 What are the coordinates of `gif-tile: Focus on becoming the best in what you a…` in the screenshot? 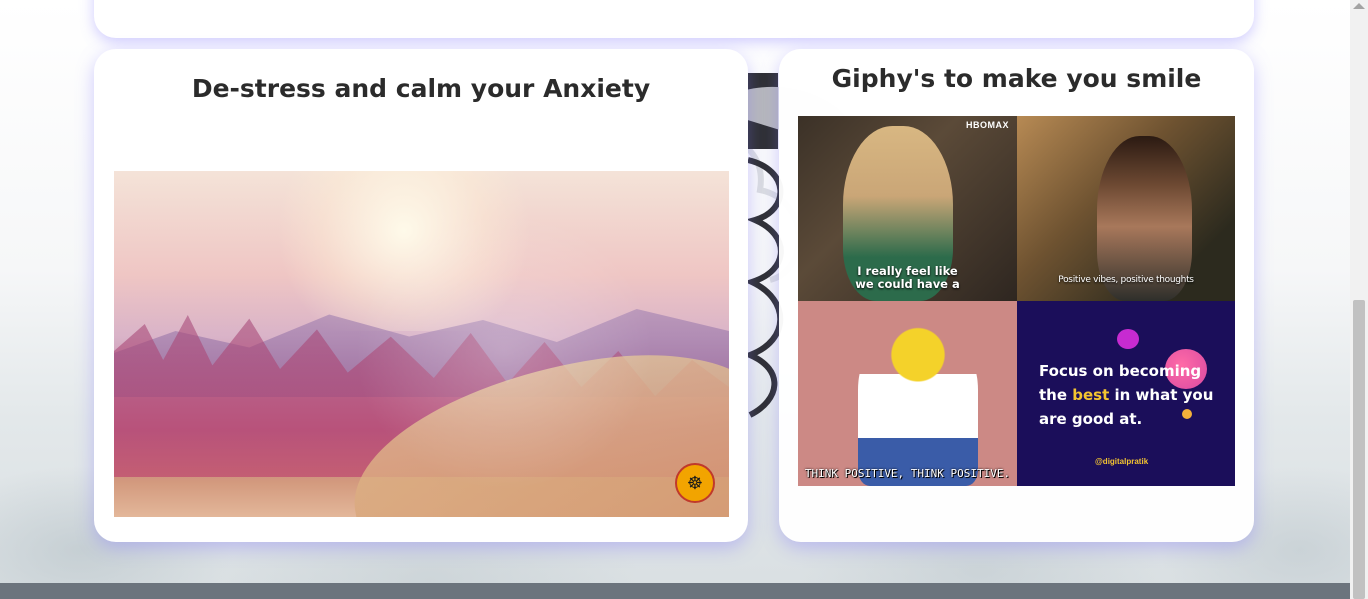 It's located at (1126, 393).